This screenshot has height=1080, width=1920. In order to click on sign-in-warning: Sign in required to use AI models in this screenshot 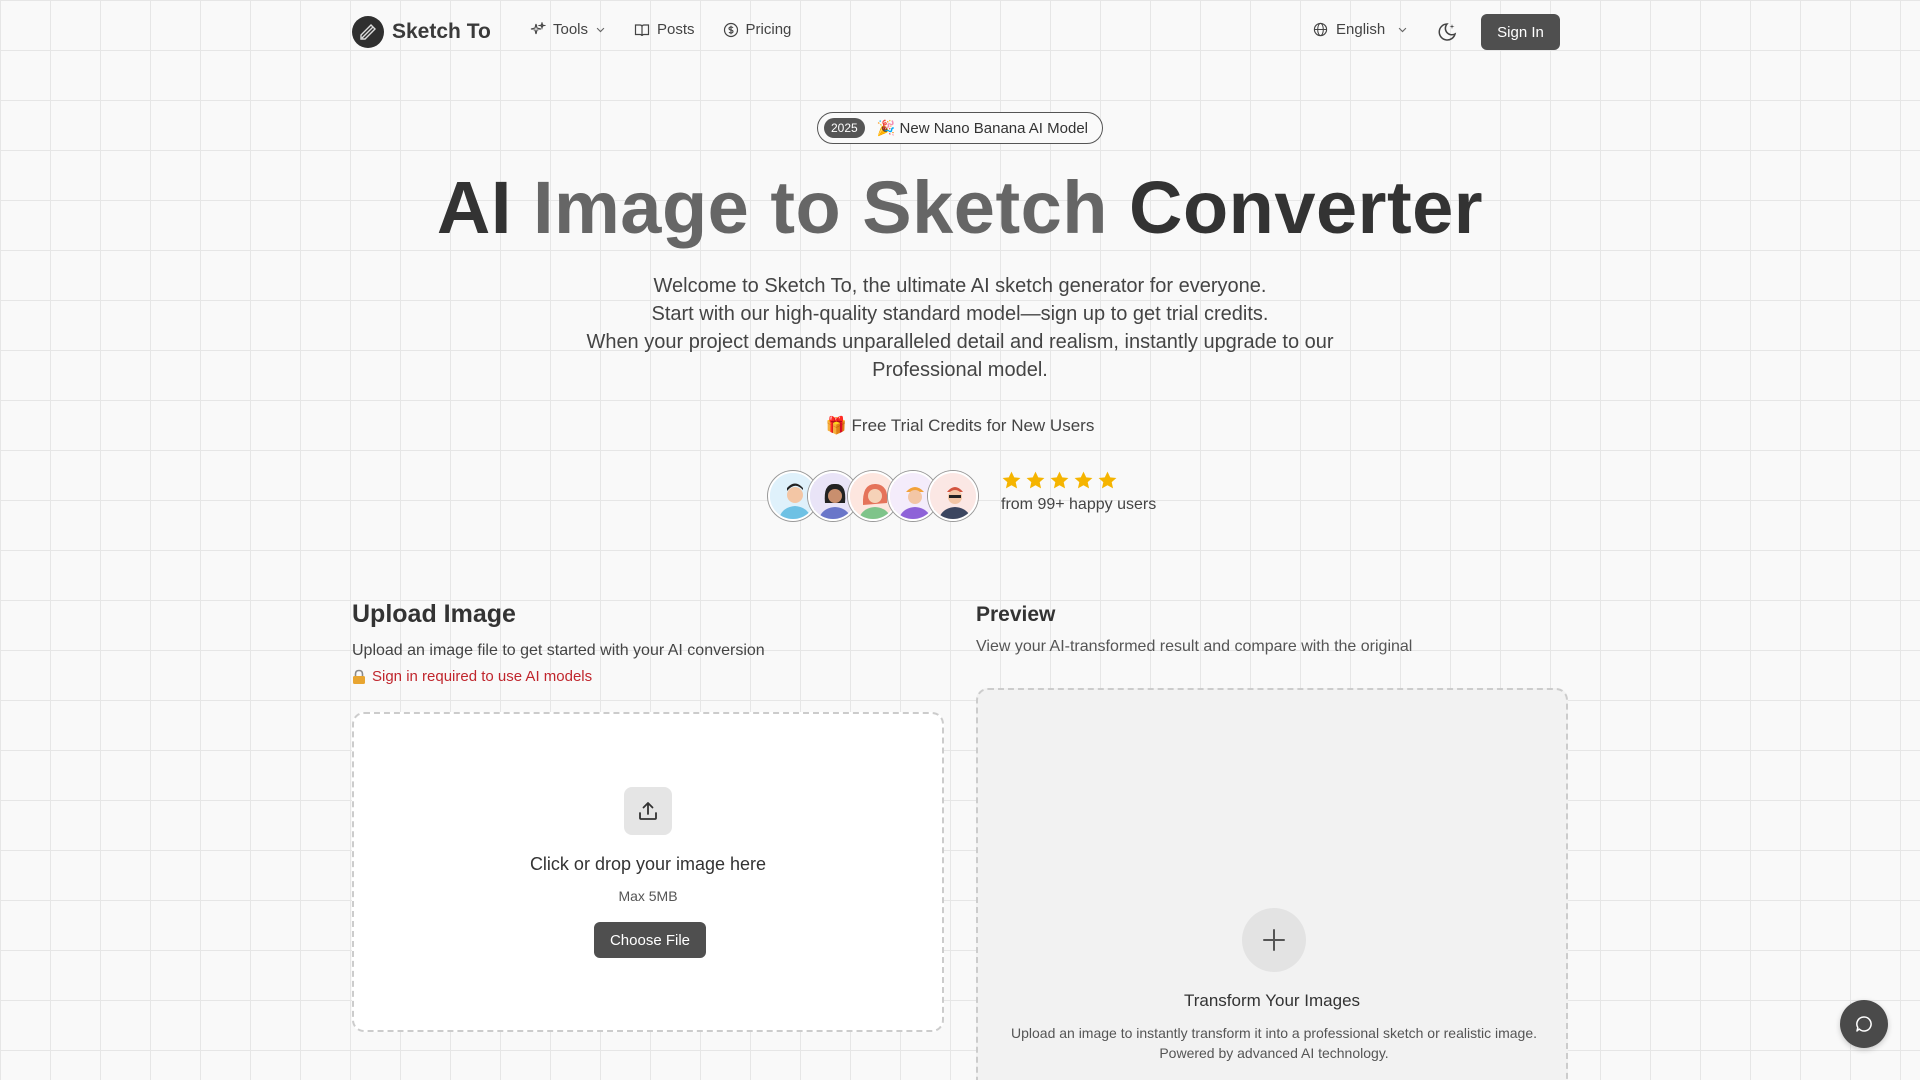, I will do `click(472, 676)`.